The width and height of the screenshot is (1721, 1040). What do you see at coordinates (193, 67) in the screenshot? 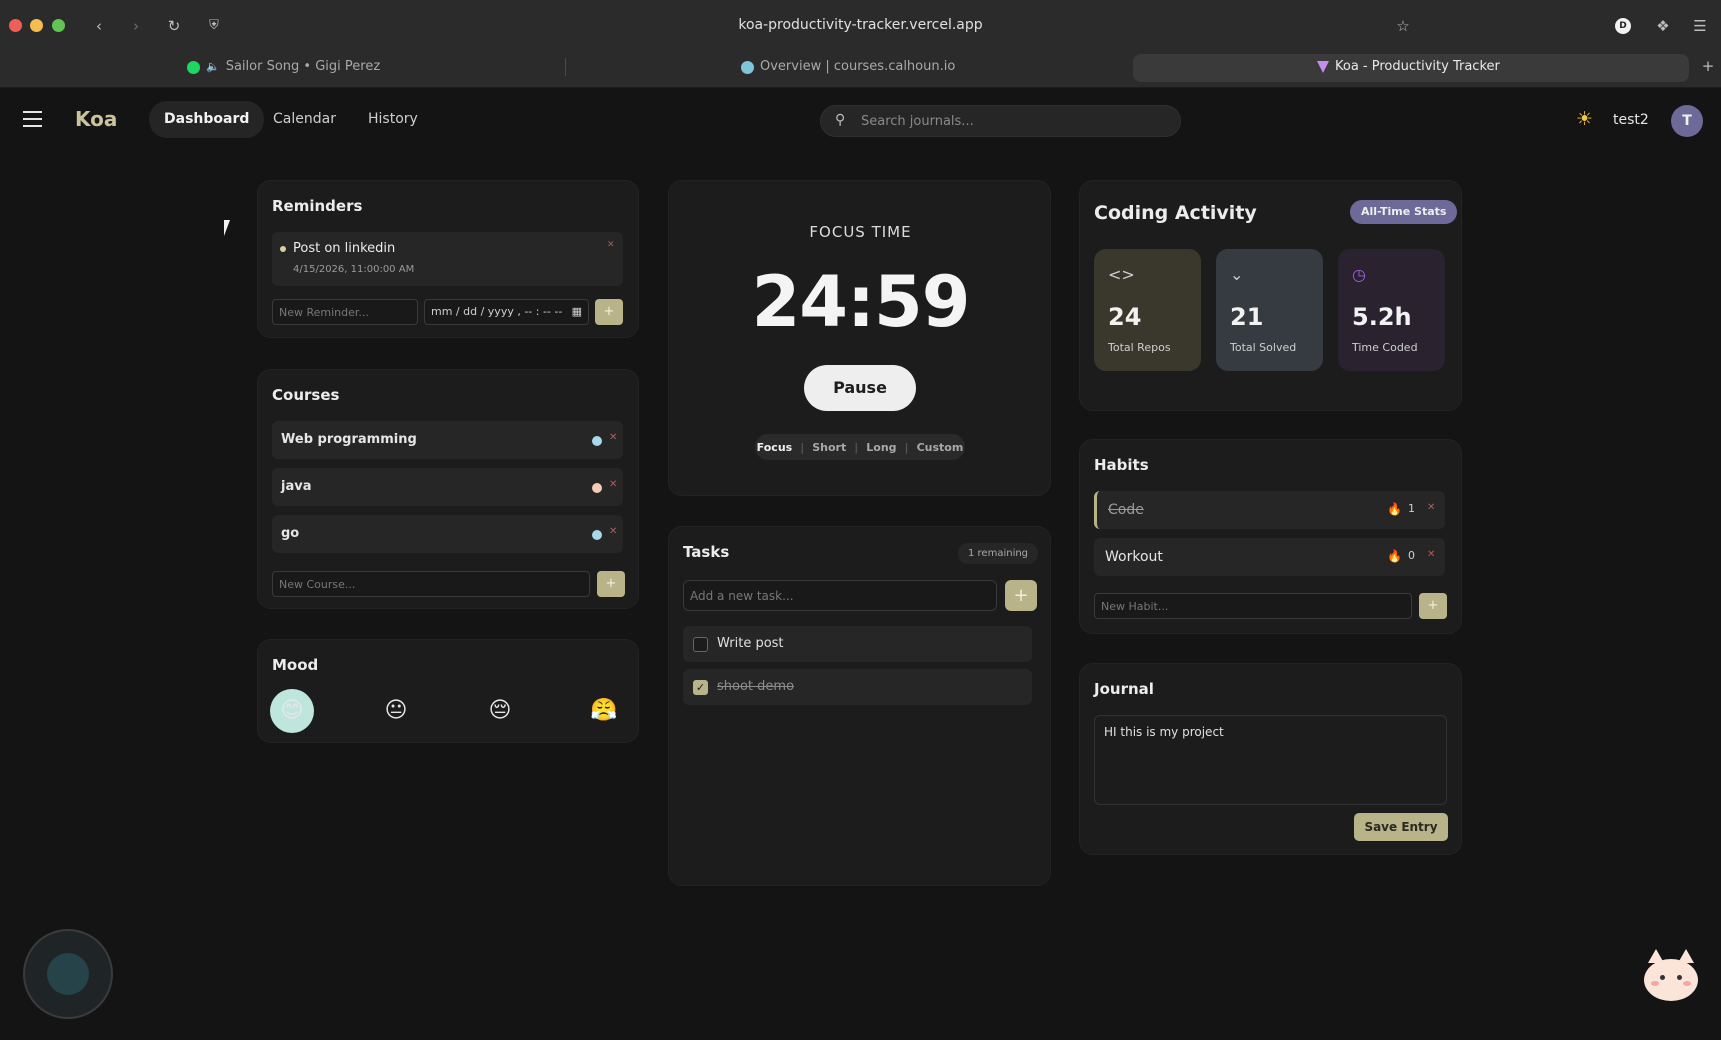
I see `spotify-icon` at bounding box center [193, 67].